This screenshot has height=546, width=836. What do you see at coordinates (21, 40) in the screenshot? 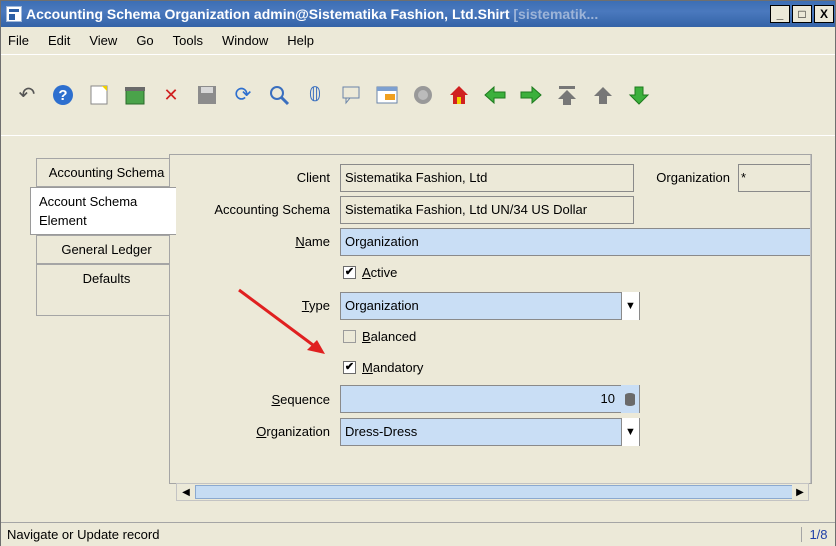
I see `menu-file: File` at bounding box center [21, 40].